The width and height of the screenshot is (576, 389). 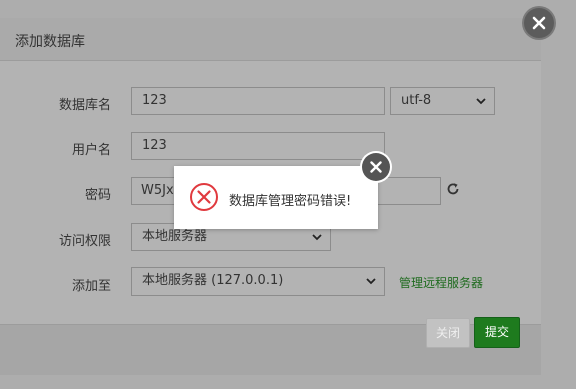 What do you see at coordinates (84, 241) in the screenshot?
I see `access-label: 访问权限` at bounding box center [84, 241].